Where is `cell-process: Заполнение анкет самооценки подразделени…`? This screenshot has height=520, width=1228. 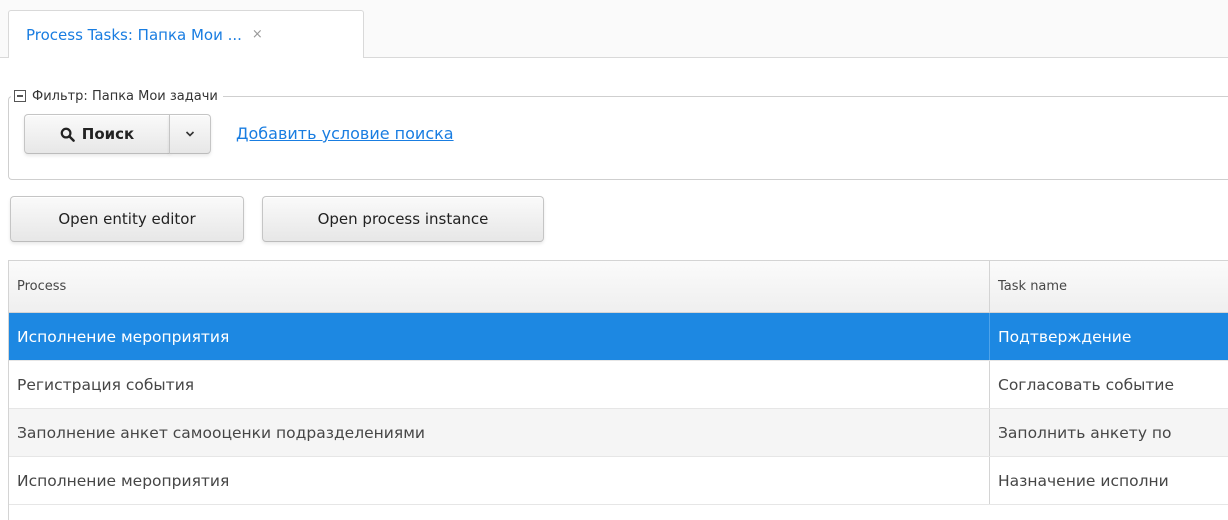 cell-process: Заполнение анкет самооценки подразделени… is located at coordinates (221, 432).